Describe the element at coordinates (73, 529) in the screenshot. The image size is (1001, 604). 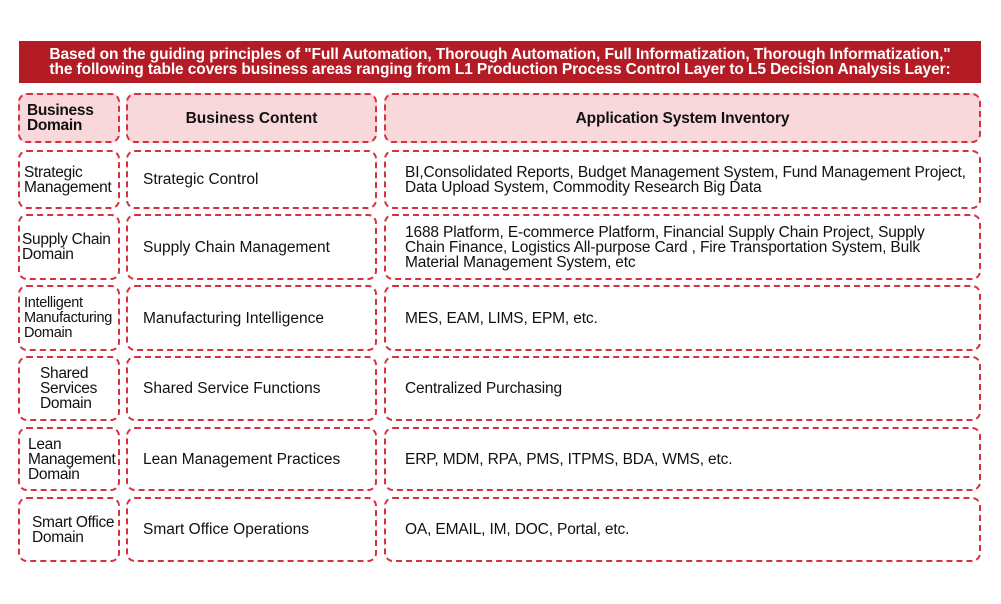
I see `domain-cell-text: Smart Office Domain` at that location.